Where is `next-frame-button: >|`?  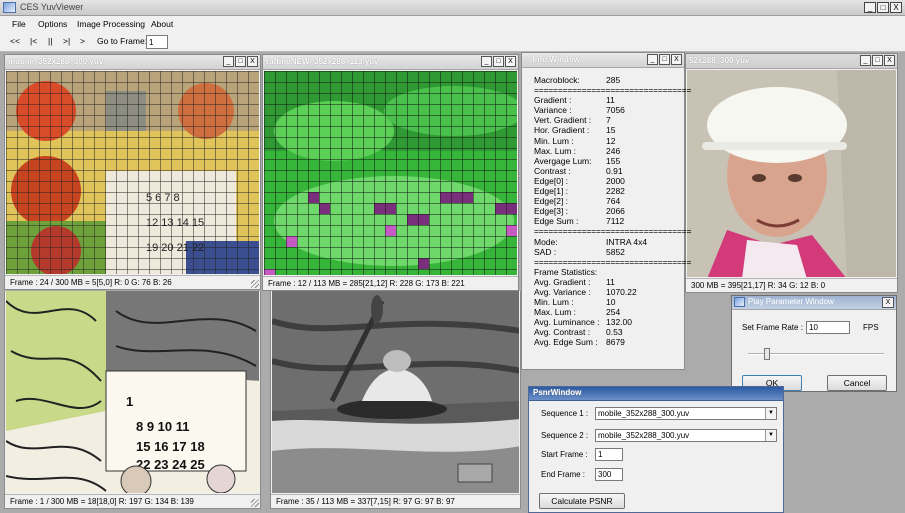 next-frame-button: >| is located at coordinates (66, 41).